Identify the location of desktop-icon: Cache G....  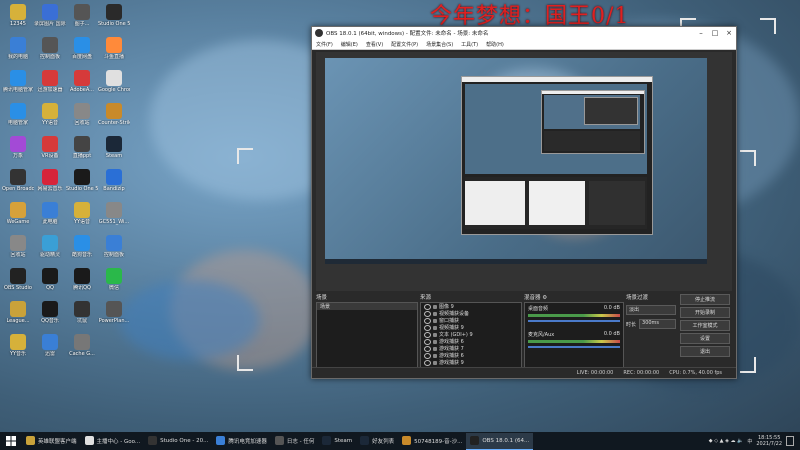
(82, 345).